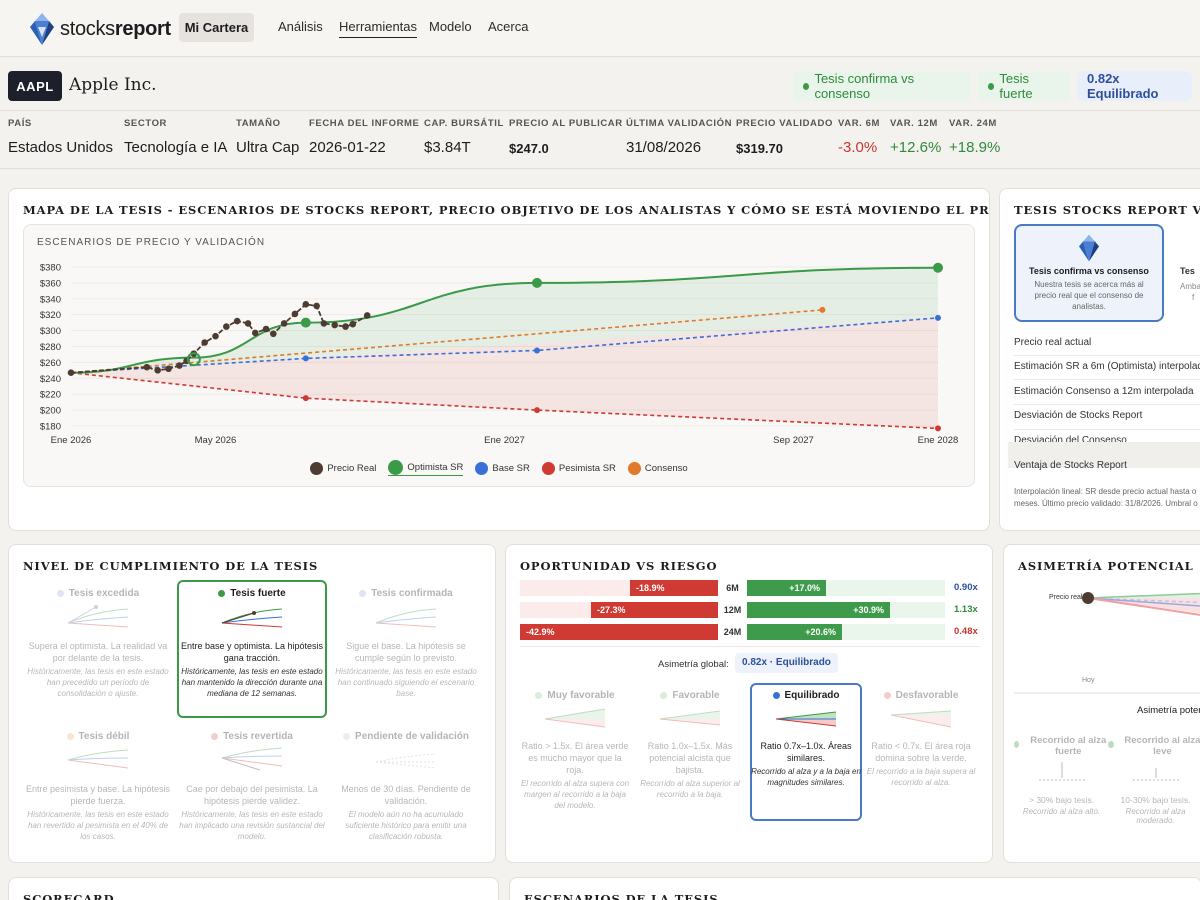  What do you see at coordinates (1066, 597) in the screenshot?
I see `price-label: Precio real` at bounding box center [1066, 597].